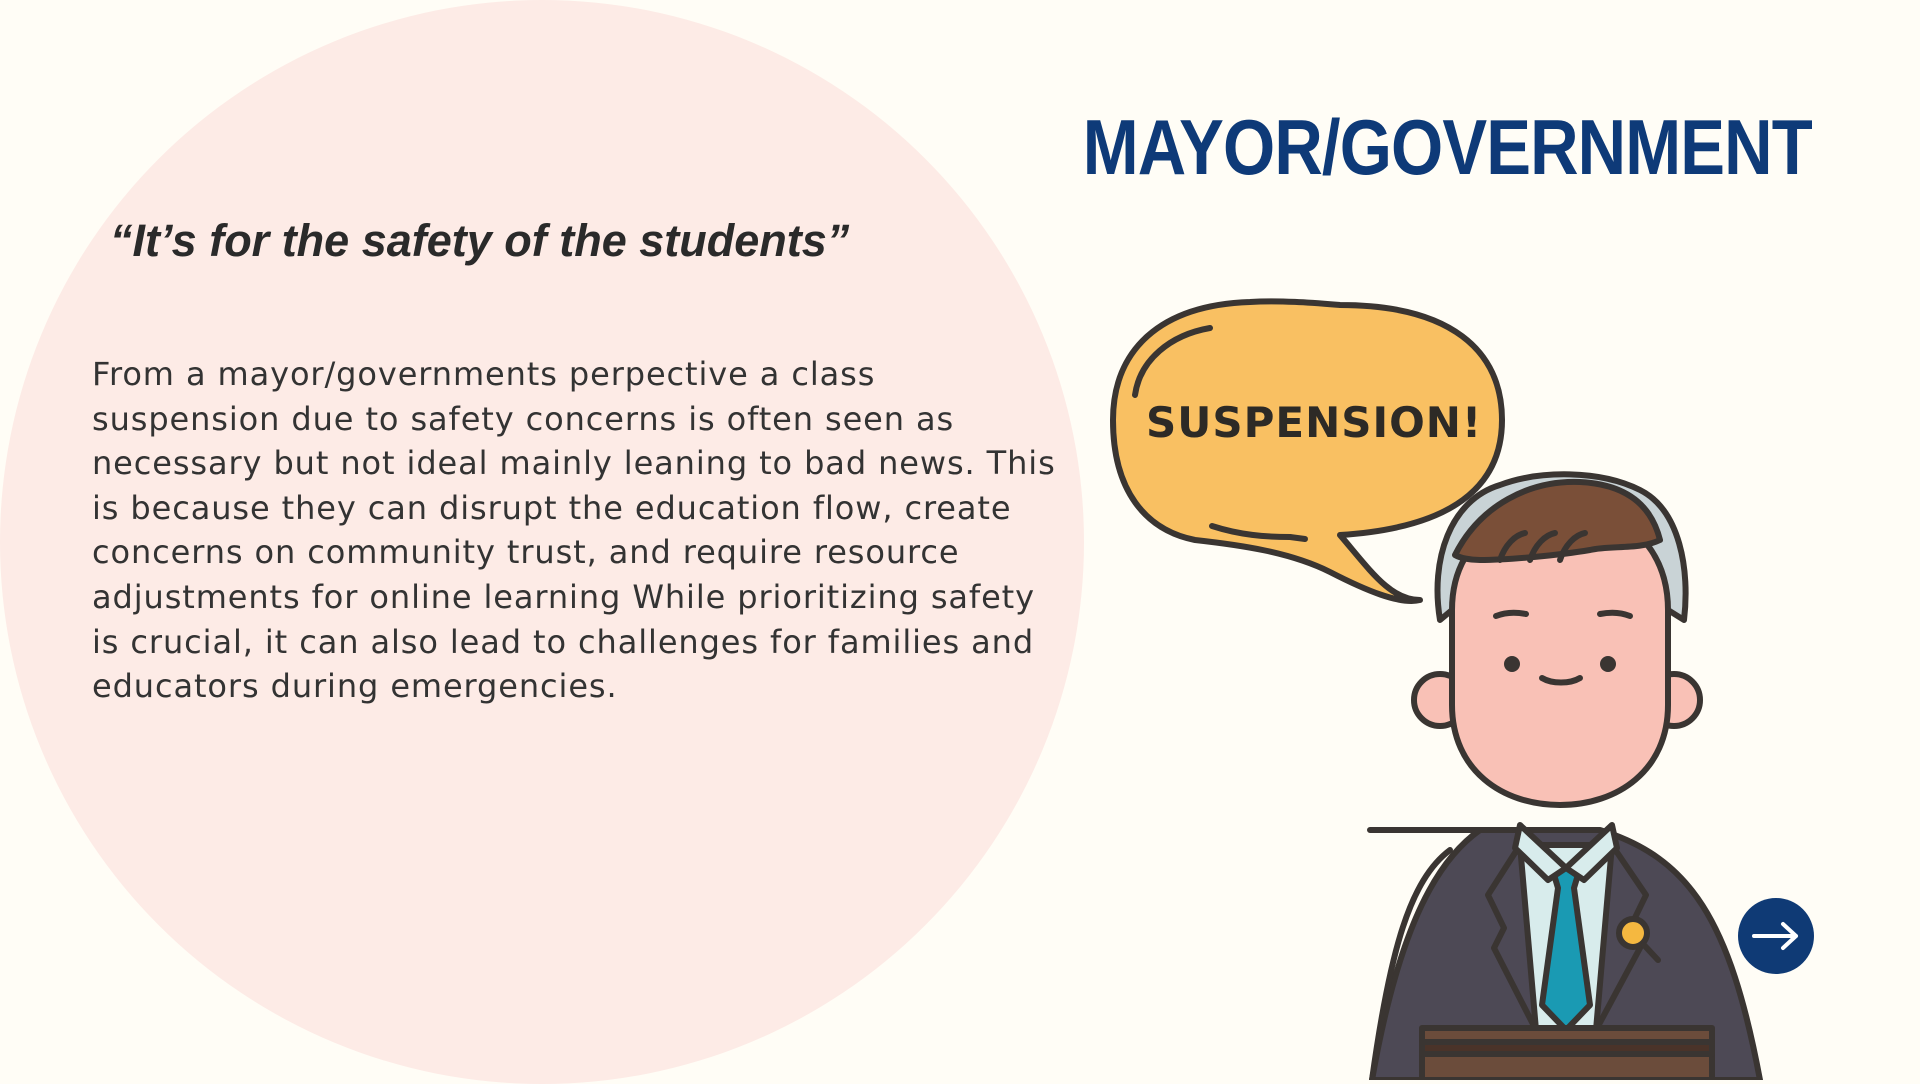  I want to click on quote-heading: “It’s for the safety of the students”, so click(480, 240).